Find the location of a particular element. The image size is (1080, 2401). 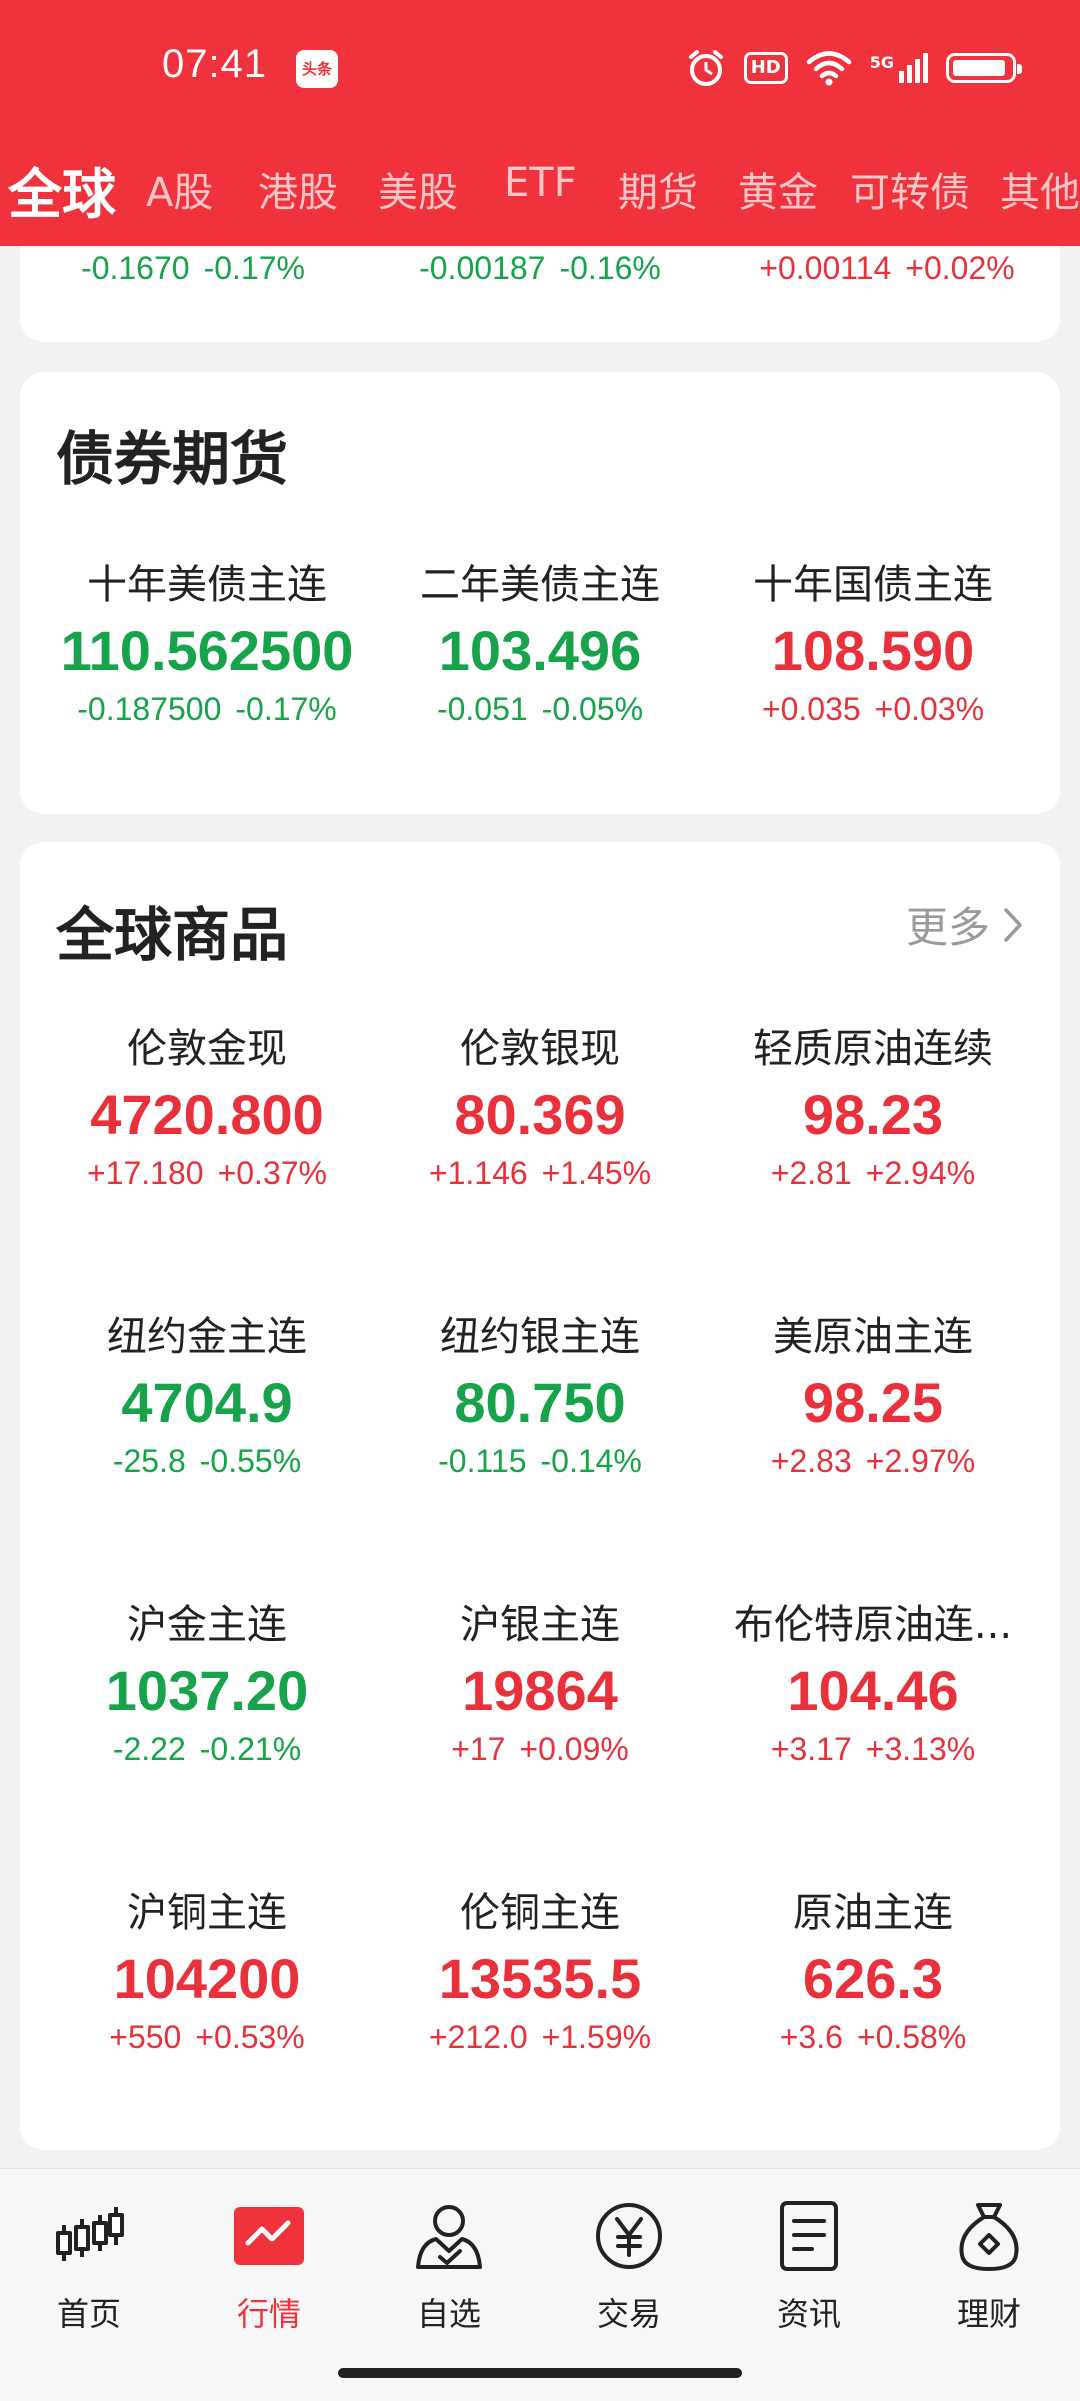

quote-change: +1.146 is located at coordinates (478, 1173).